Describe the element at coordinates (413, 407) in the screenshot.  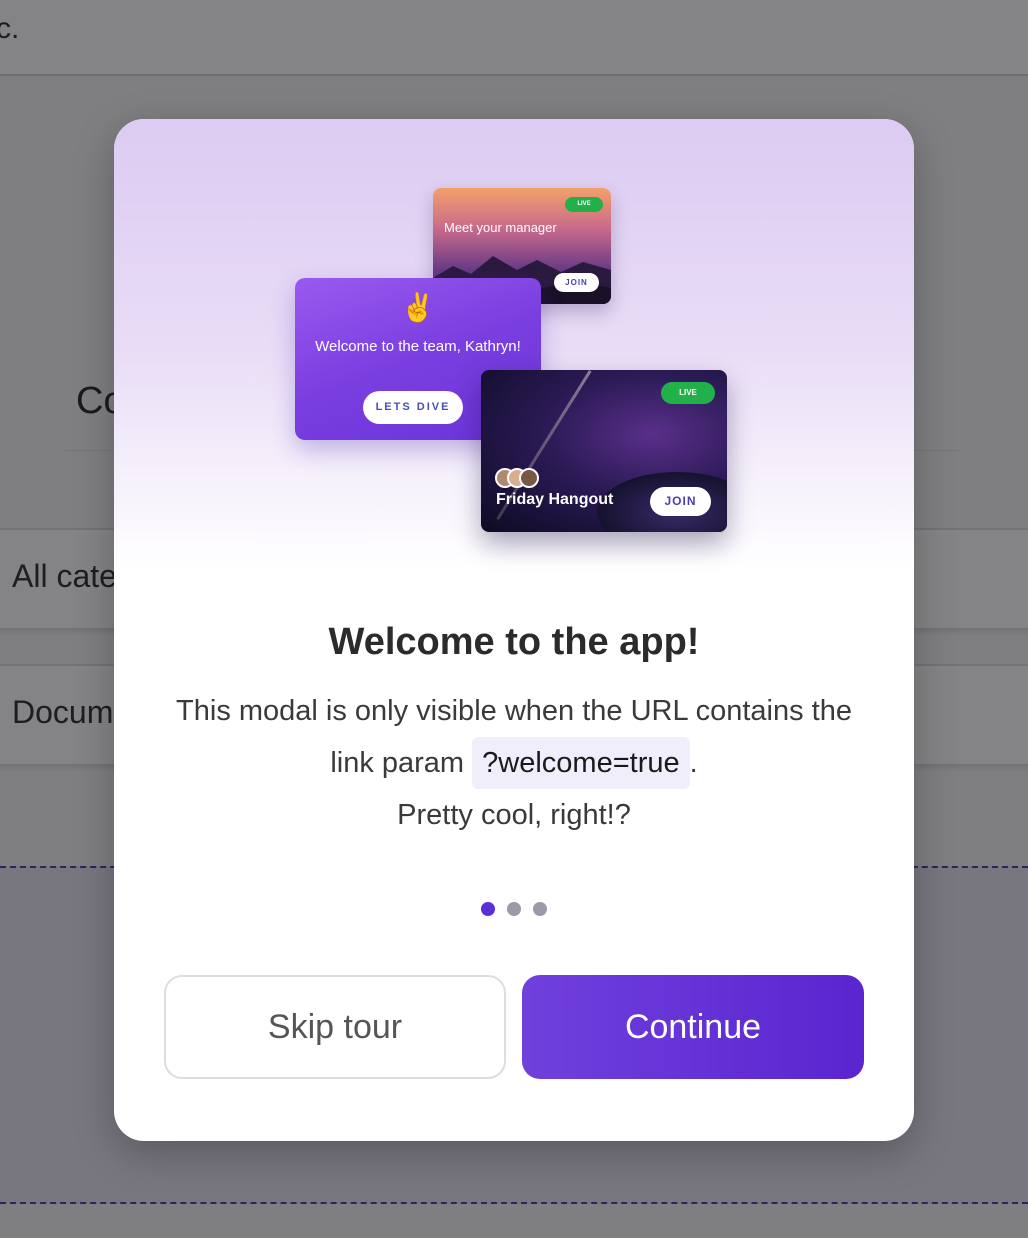
I see `lets-dive-button: LETS DIVE` at that location.